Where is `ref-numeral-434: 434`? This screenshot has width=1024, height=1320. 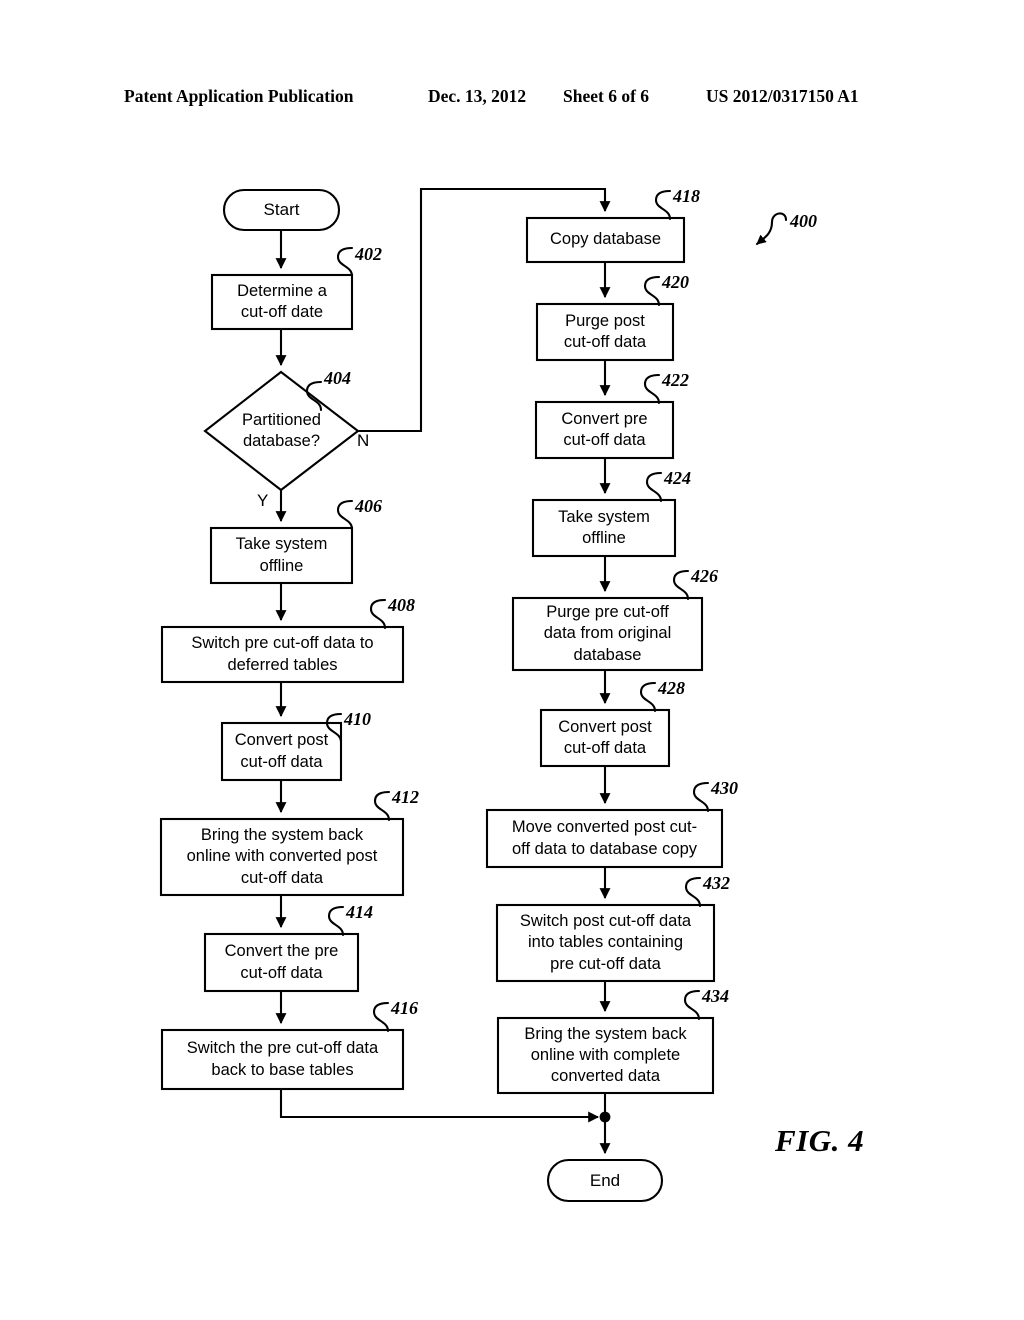
ref-numeral-434: 434 is located at coordinates (715, 996).